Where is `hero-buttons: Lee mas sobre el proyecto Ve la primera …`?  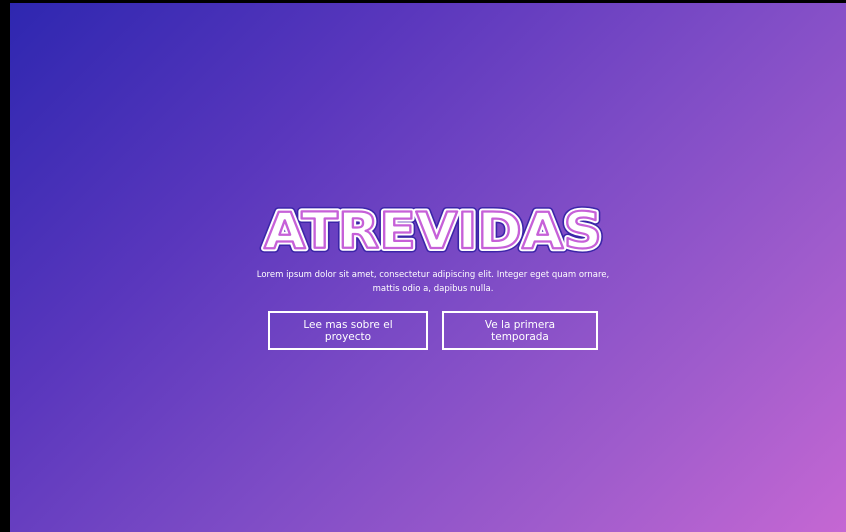
hero-buttons: Lee mas sobre el proyecto Ve la primera … is located at coordinates (433, 330).